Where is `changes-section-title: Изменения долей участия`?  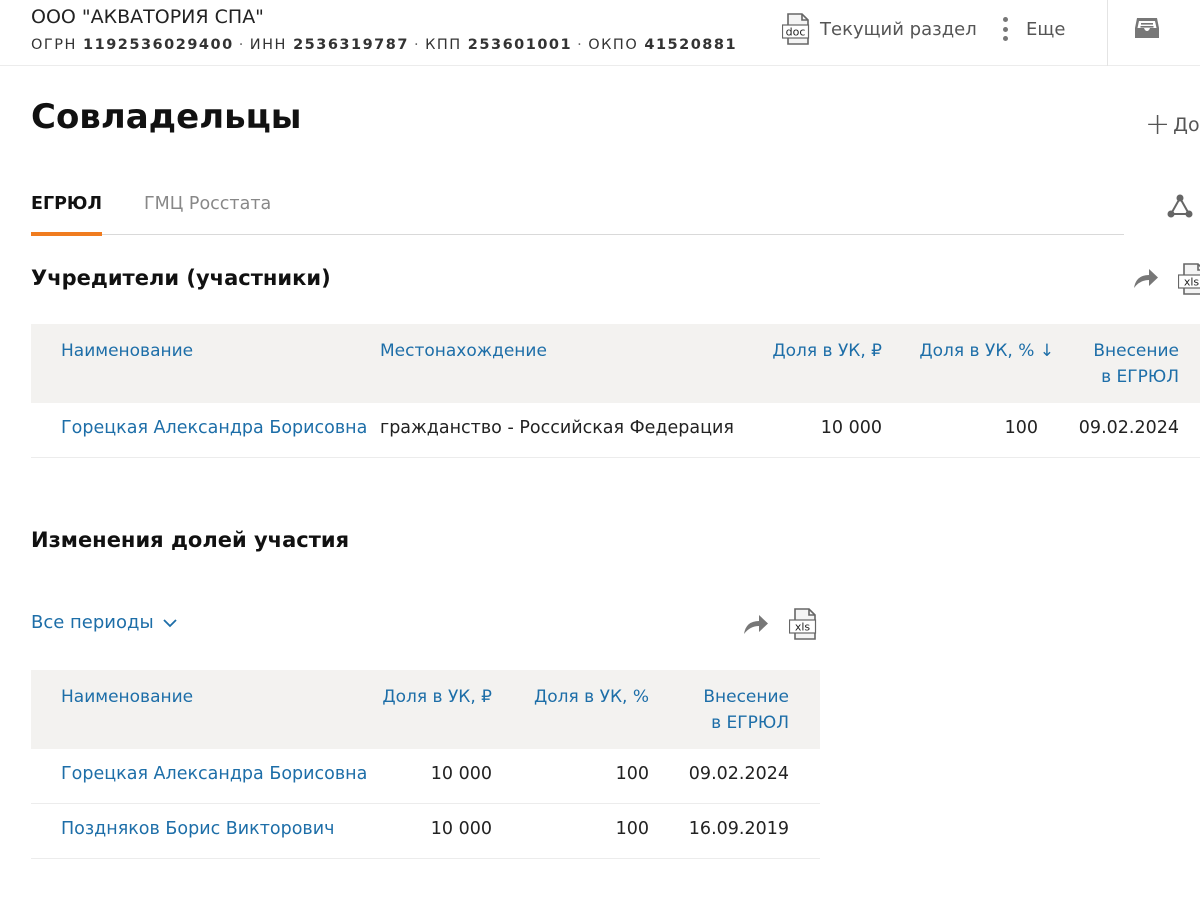
changes-section-title: Изменения долей участия is located at coordinates (190, 540).